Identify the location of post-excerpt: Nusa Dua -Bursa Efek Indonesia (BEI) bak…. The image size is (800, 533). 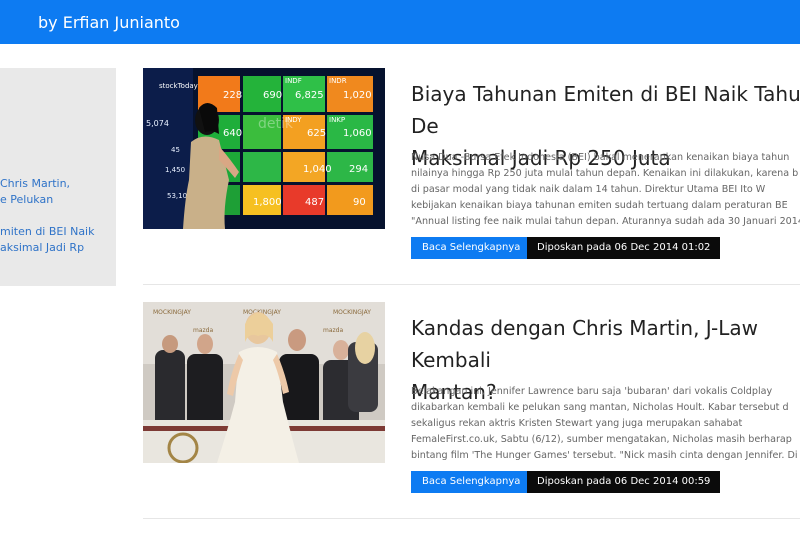
(605, 189).